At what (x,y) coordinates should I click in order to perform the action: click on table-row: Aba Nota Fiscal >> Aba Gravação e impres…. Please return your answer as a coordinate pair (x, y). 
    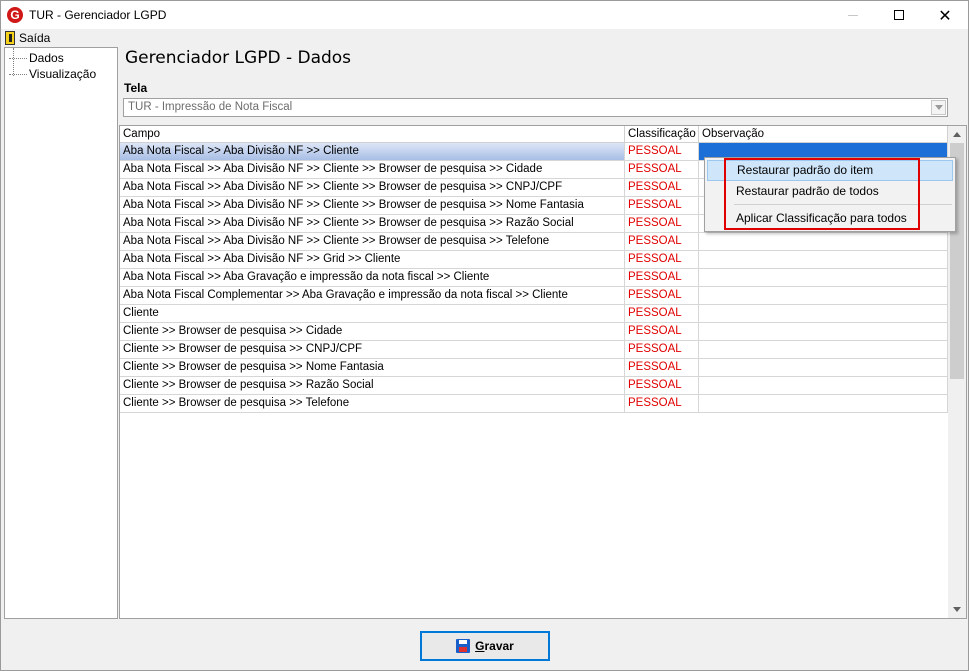
    Looking at the image, I should click on (534, 278).